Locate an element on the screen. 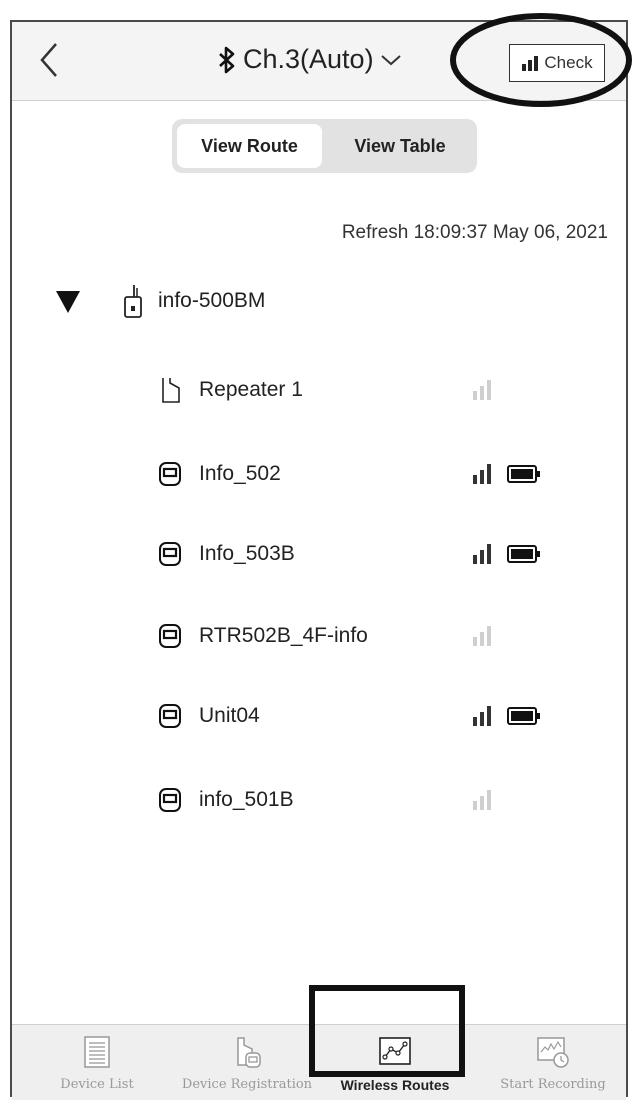 This screenshot has width=634, height=1100. view-route-button: View Route is located at coordinates (249, 146).